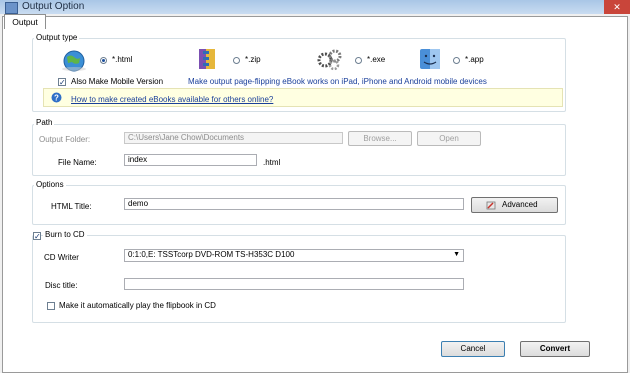  Describe the element at coordinates (65, 234) in the screenshot. I see `burn-to-cd-label: Burn to CD` at that location.